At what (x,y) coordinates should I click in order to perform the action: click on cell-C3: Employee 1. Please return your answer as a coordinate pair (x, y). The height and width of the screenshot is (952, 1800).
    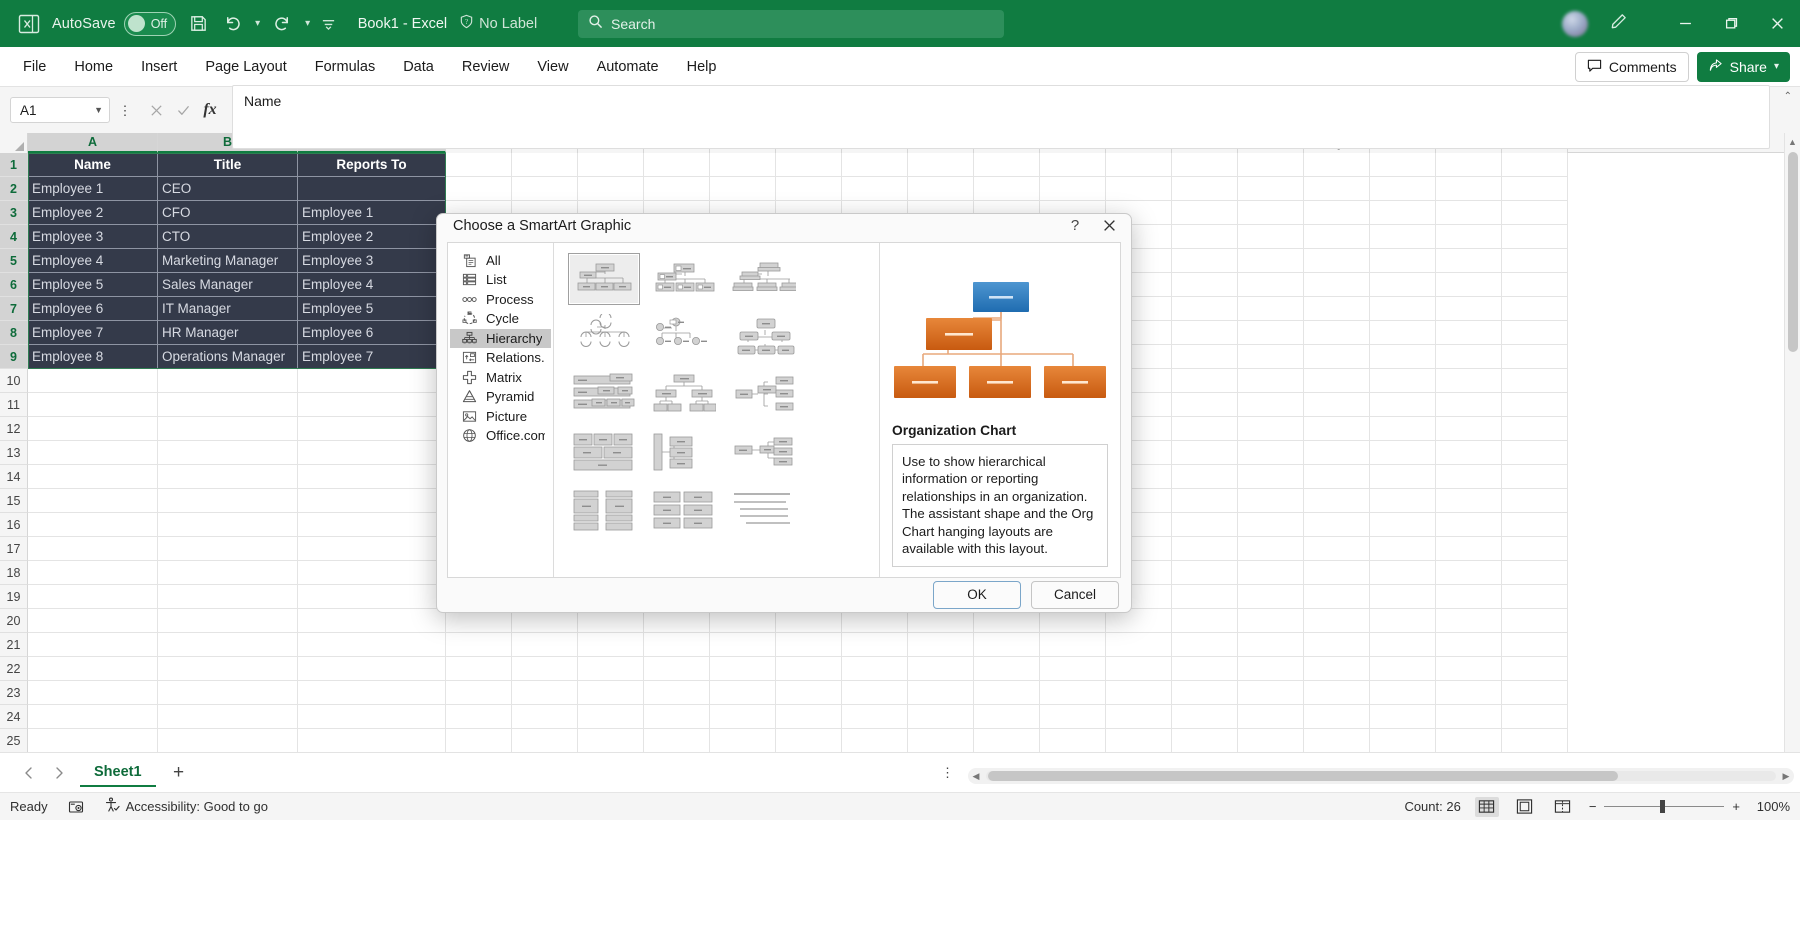
    Looking at the image, I should click on (372, 213).